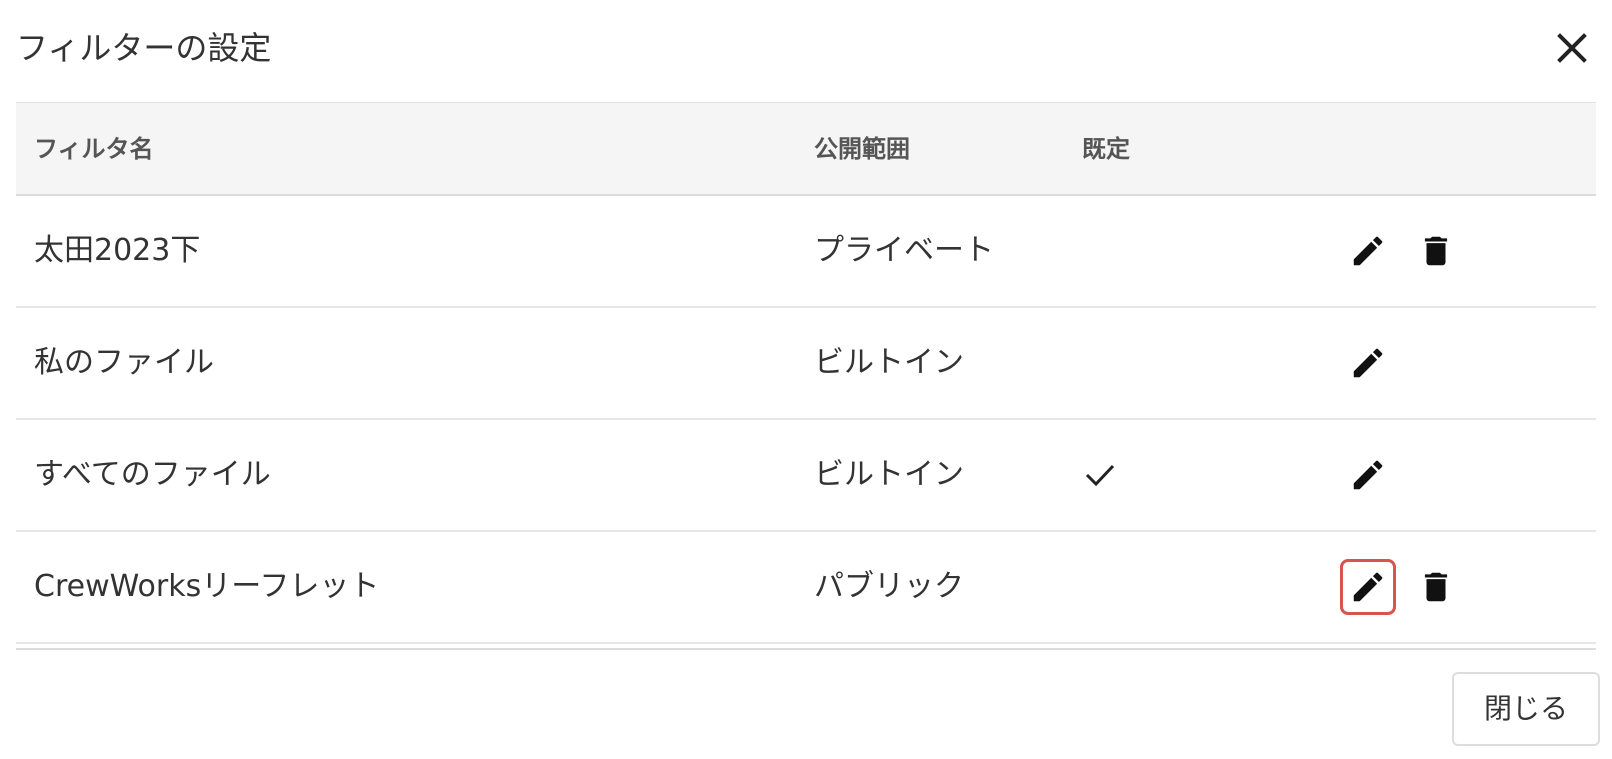 The height and width of the screenshot is (759, 1612). Describe the element at coordinates (144, 48) in the screenshot. I see `dialog-title: フィルターの設定` at that location.